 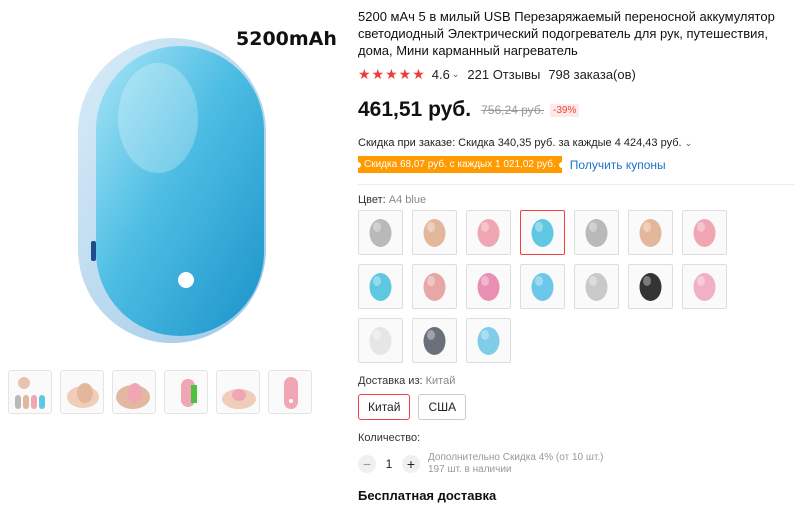 I want to click on shipping-options: Китай США, so click(x=576, y=407).